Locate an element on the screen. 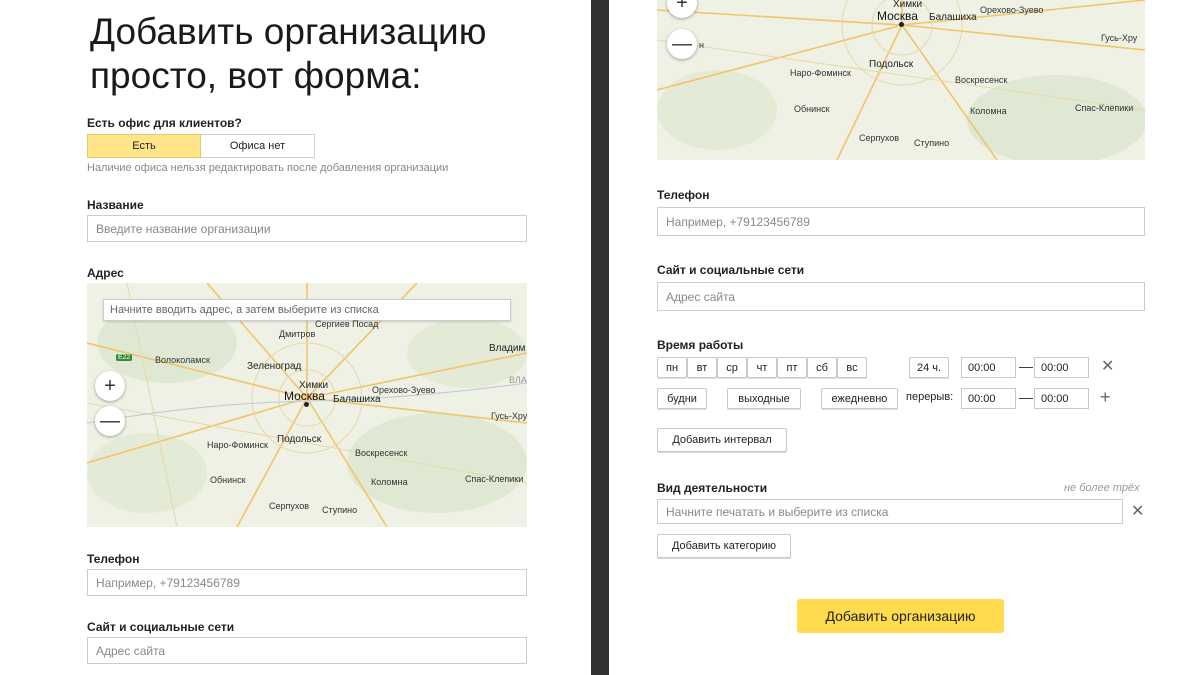 The height and width of the screenshot is (675, 1200). day-sat: сб is located at coordinates (822, 367).